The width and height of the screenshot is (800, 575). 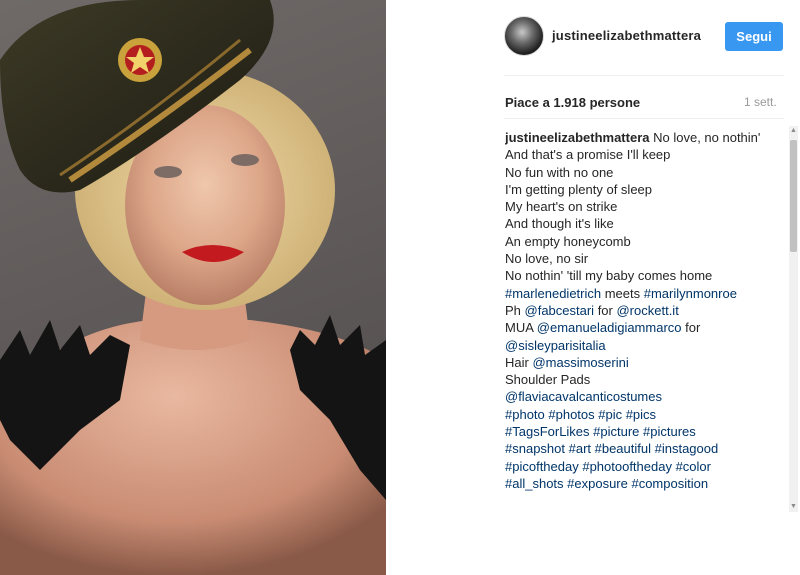 I want to click on hashtag-link: #picoftheday #photooftheday #color, so click(x=639, y=466).